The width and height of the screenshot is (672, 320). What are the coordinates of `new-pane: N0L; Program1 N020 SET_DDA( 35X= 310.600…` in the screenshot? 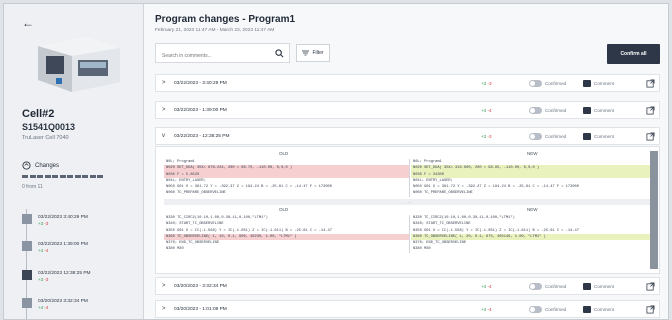 It's located at (533, 178).